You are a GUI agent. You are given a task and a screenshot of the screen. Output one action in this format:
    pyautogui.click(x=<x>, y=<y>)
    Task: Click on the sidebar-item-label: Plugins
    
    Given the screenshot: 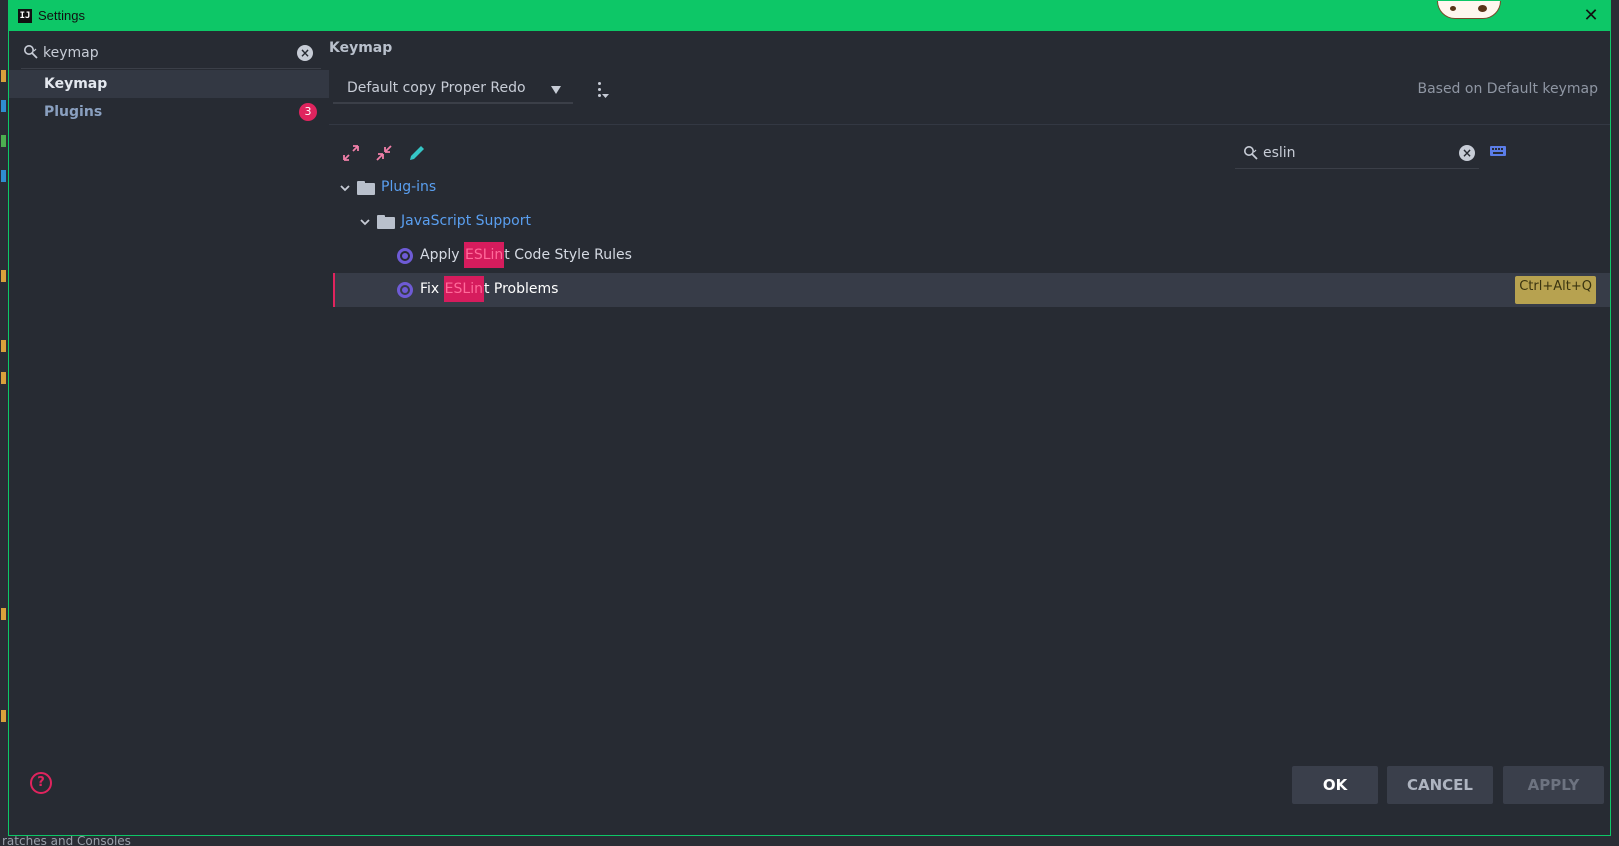 What is the action you would take?
    pyautogui.click(x=73, y=112)
    